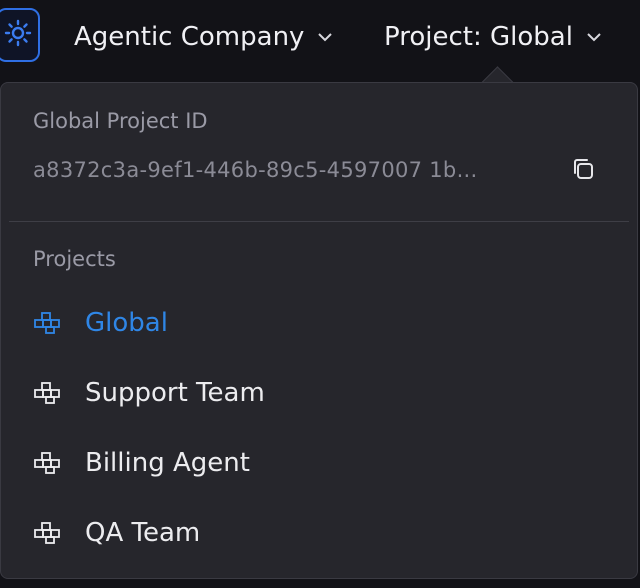  What do you see at coordinates (120, 121) in the screenshot?
I see `project-id-label: Global Project ID` at bounding box center [120, 121].